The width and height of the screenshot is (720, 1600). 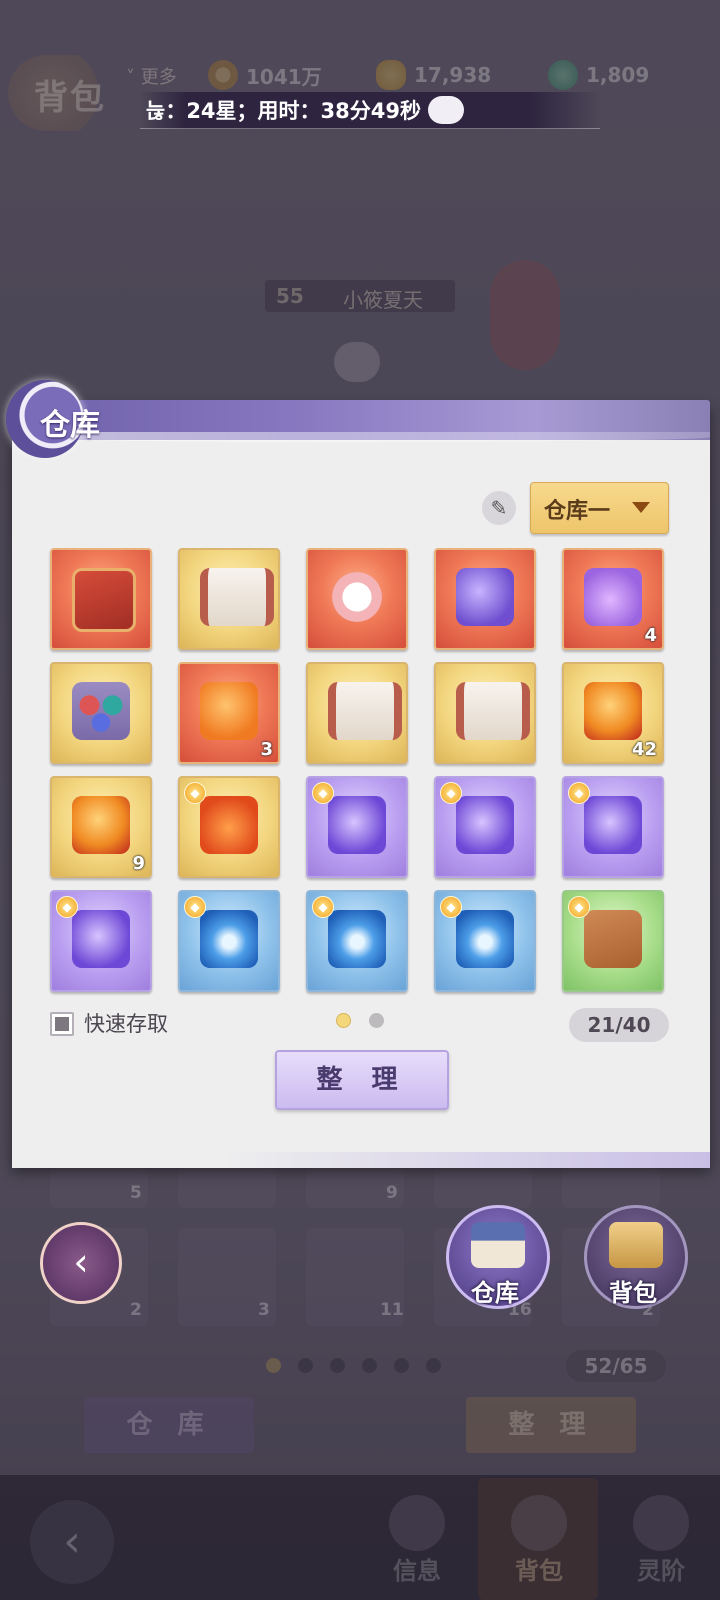 What do you see at coordinates (641, 507) in the screenshot?
I see `caret-down-icon` at bounding box center [641, 507].